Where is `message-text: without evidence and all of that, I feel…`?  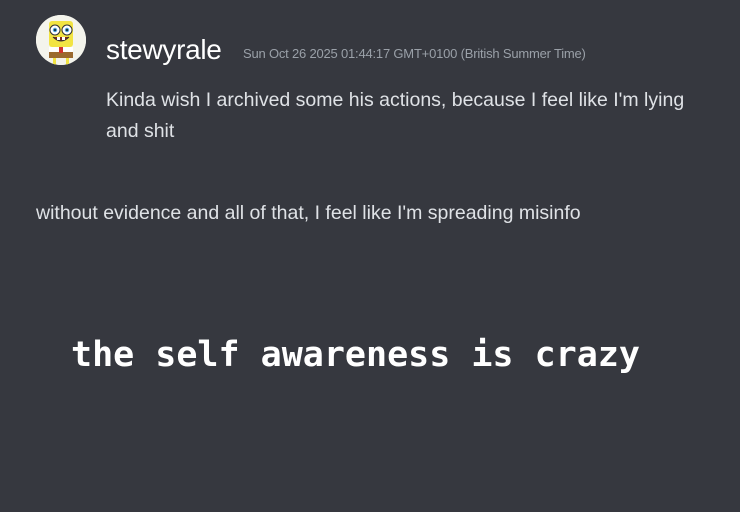 message-text: without evidence and all of that, I feel… is located at coordinates (308, 213).